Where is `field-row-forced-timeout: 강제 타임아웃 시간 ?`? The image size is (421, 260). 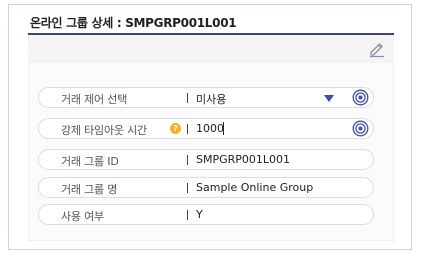 field-row-forced-timeout: 강제 타임아웃 시간 ? is located at coordinates (206, 128).